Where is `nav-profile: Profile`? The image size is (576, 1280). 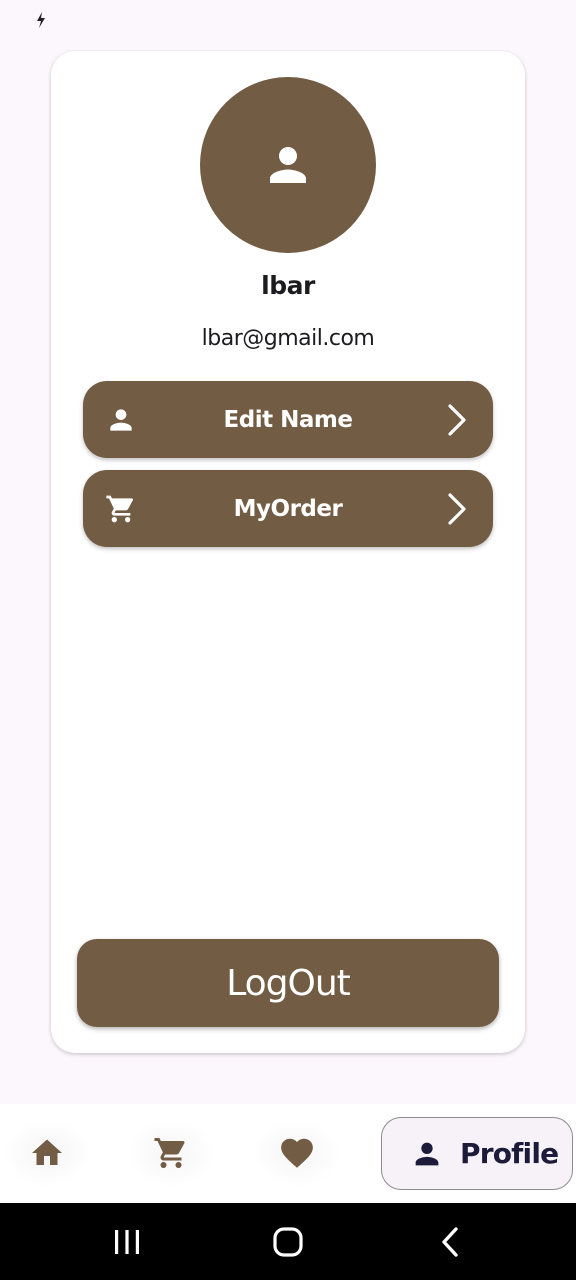 nav-profile: Profile is located at coordinates (477, 1153).